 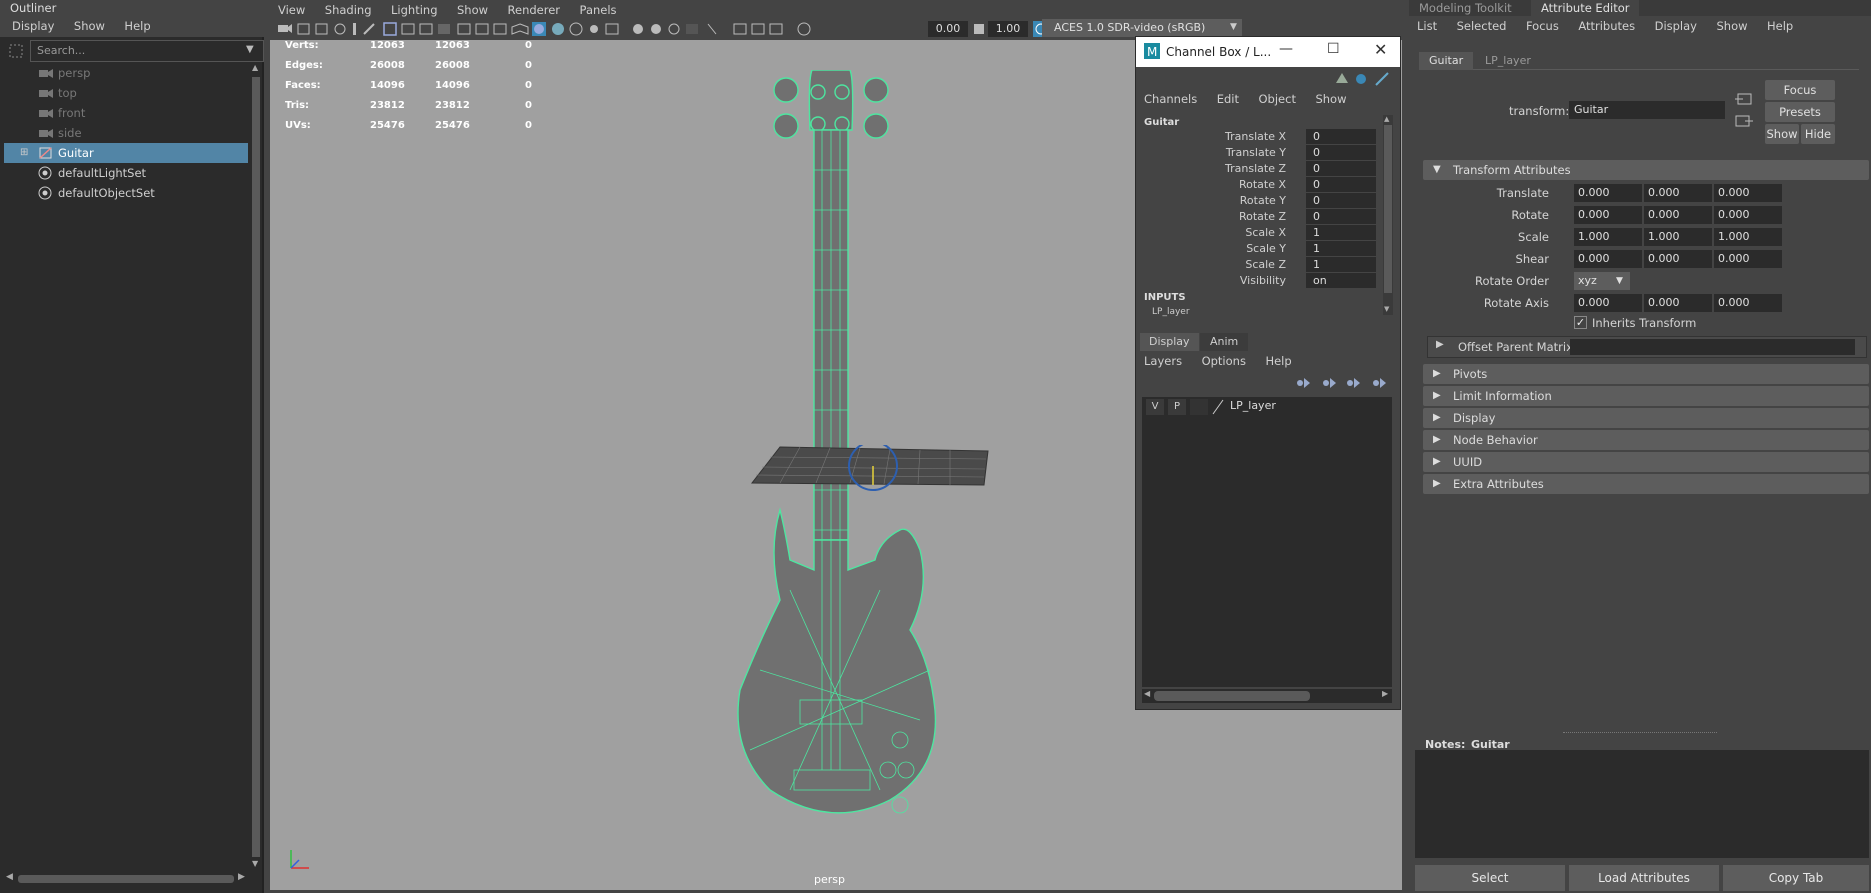 I want to click on ae-menu-display: Display, so click(x=1676, y=26).